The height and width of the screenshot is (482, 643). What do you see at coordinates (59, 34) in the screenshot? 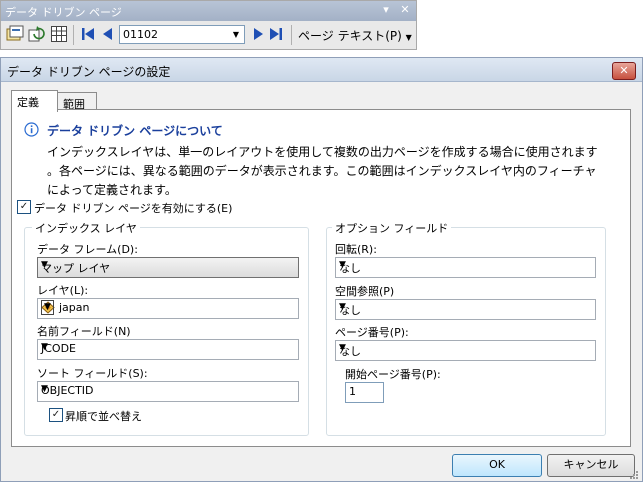
I see `table-icon` at bounding box center [59, 34].